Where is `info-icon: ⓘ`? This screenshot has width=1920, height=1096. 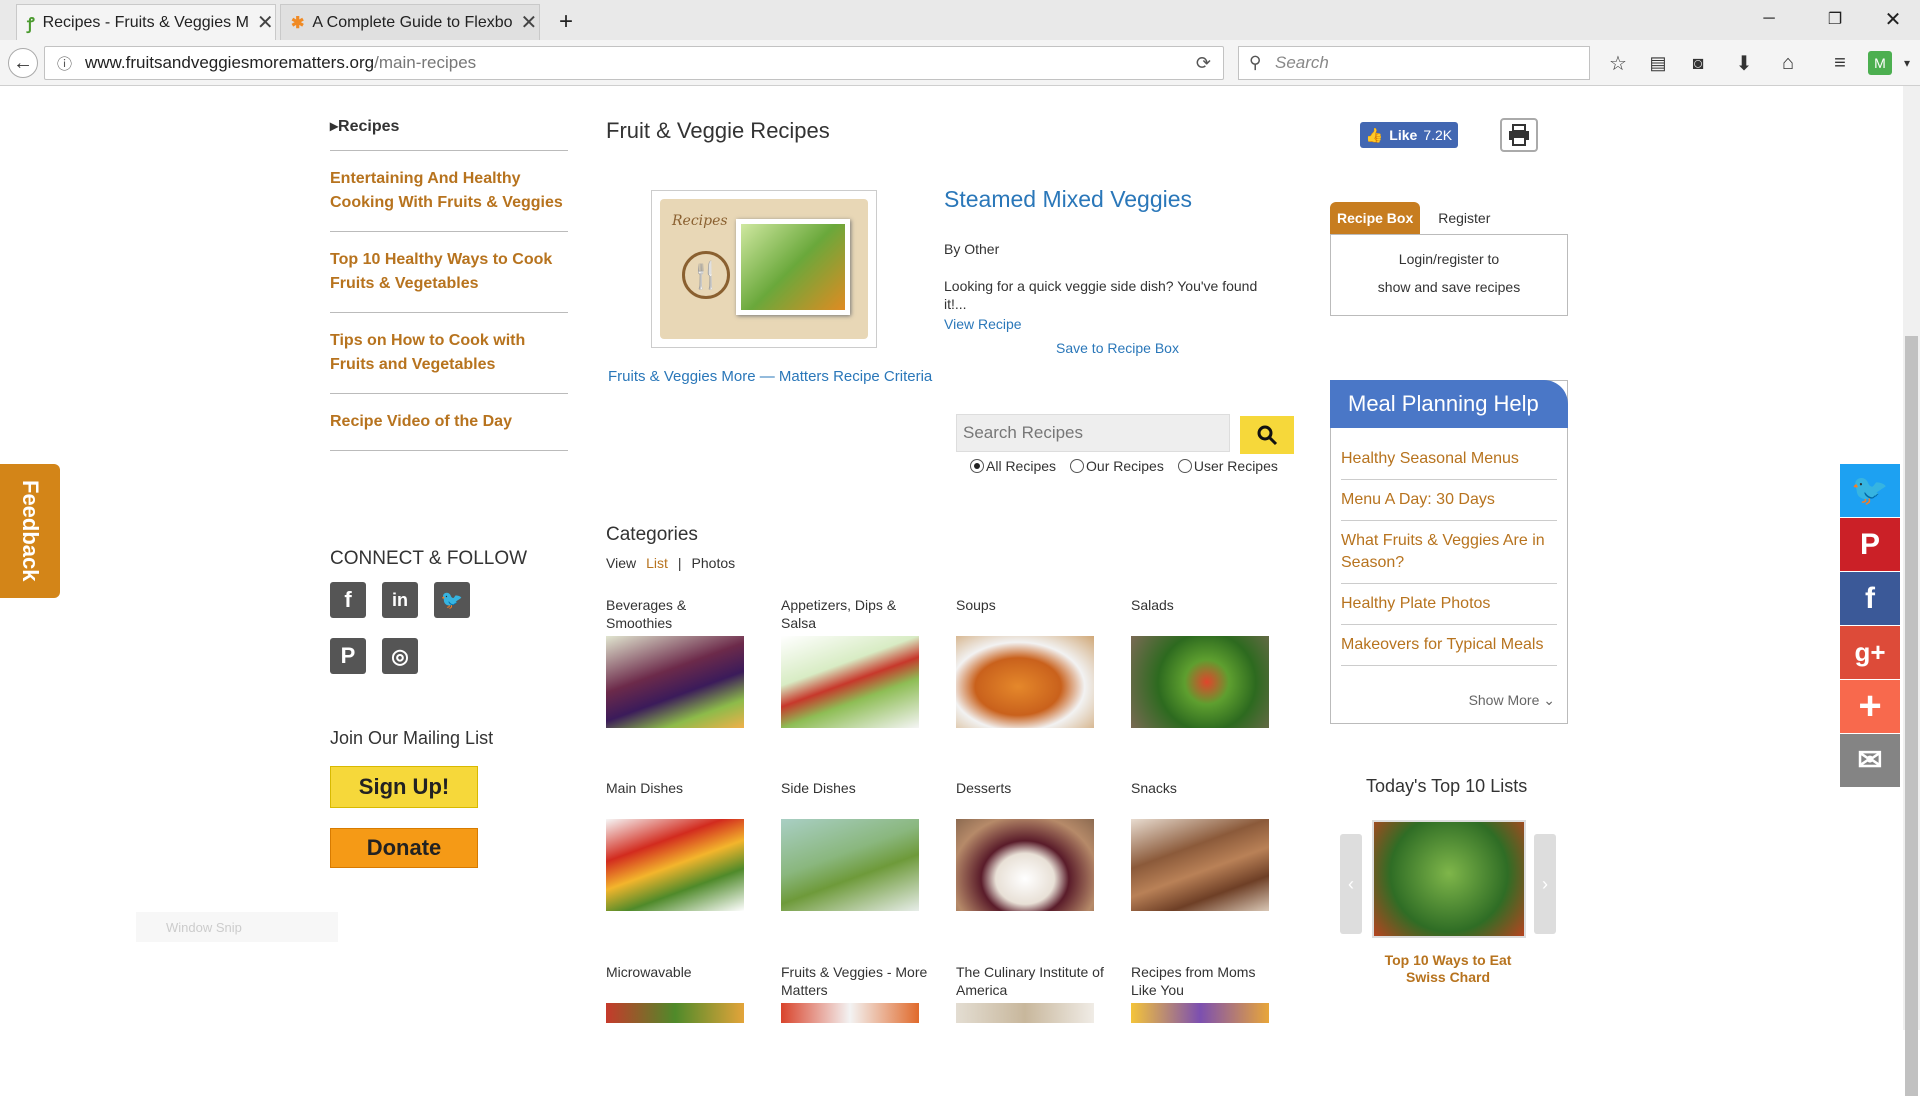
info-icon: ⓘ is located at coordinates (64, 63).